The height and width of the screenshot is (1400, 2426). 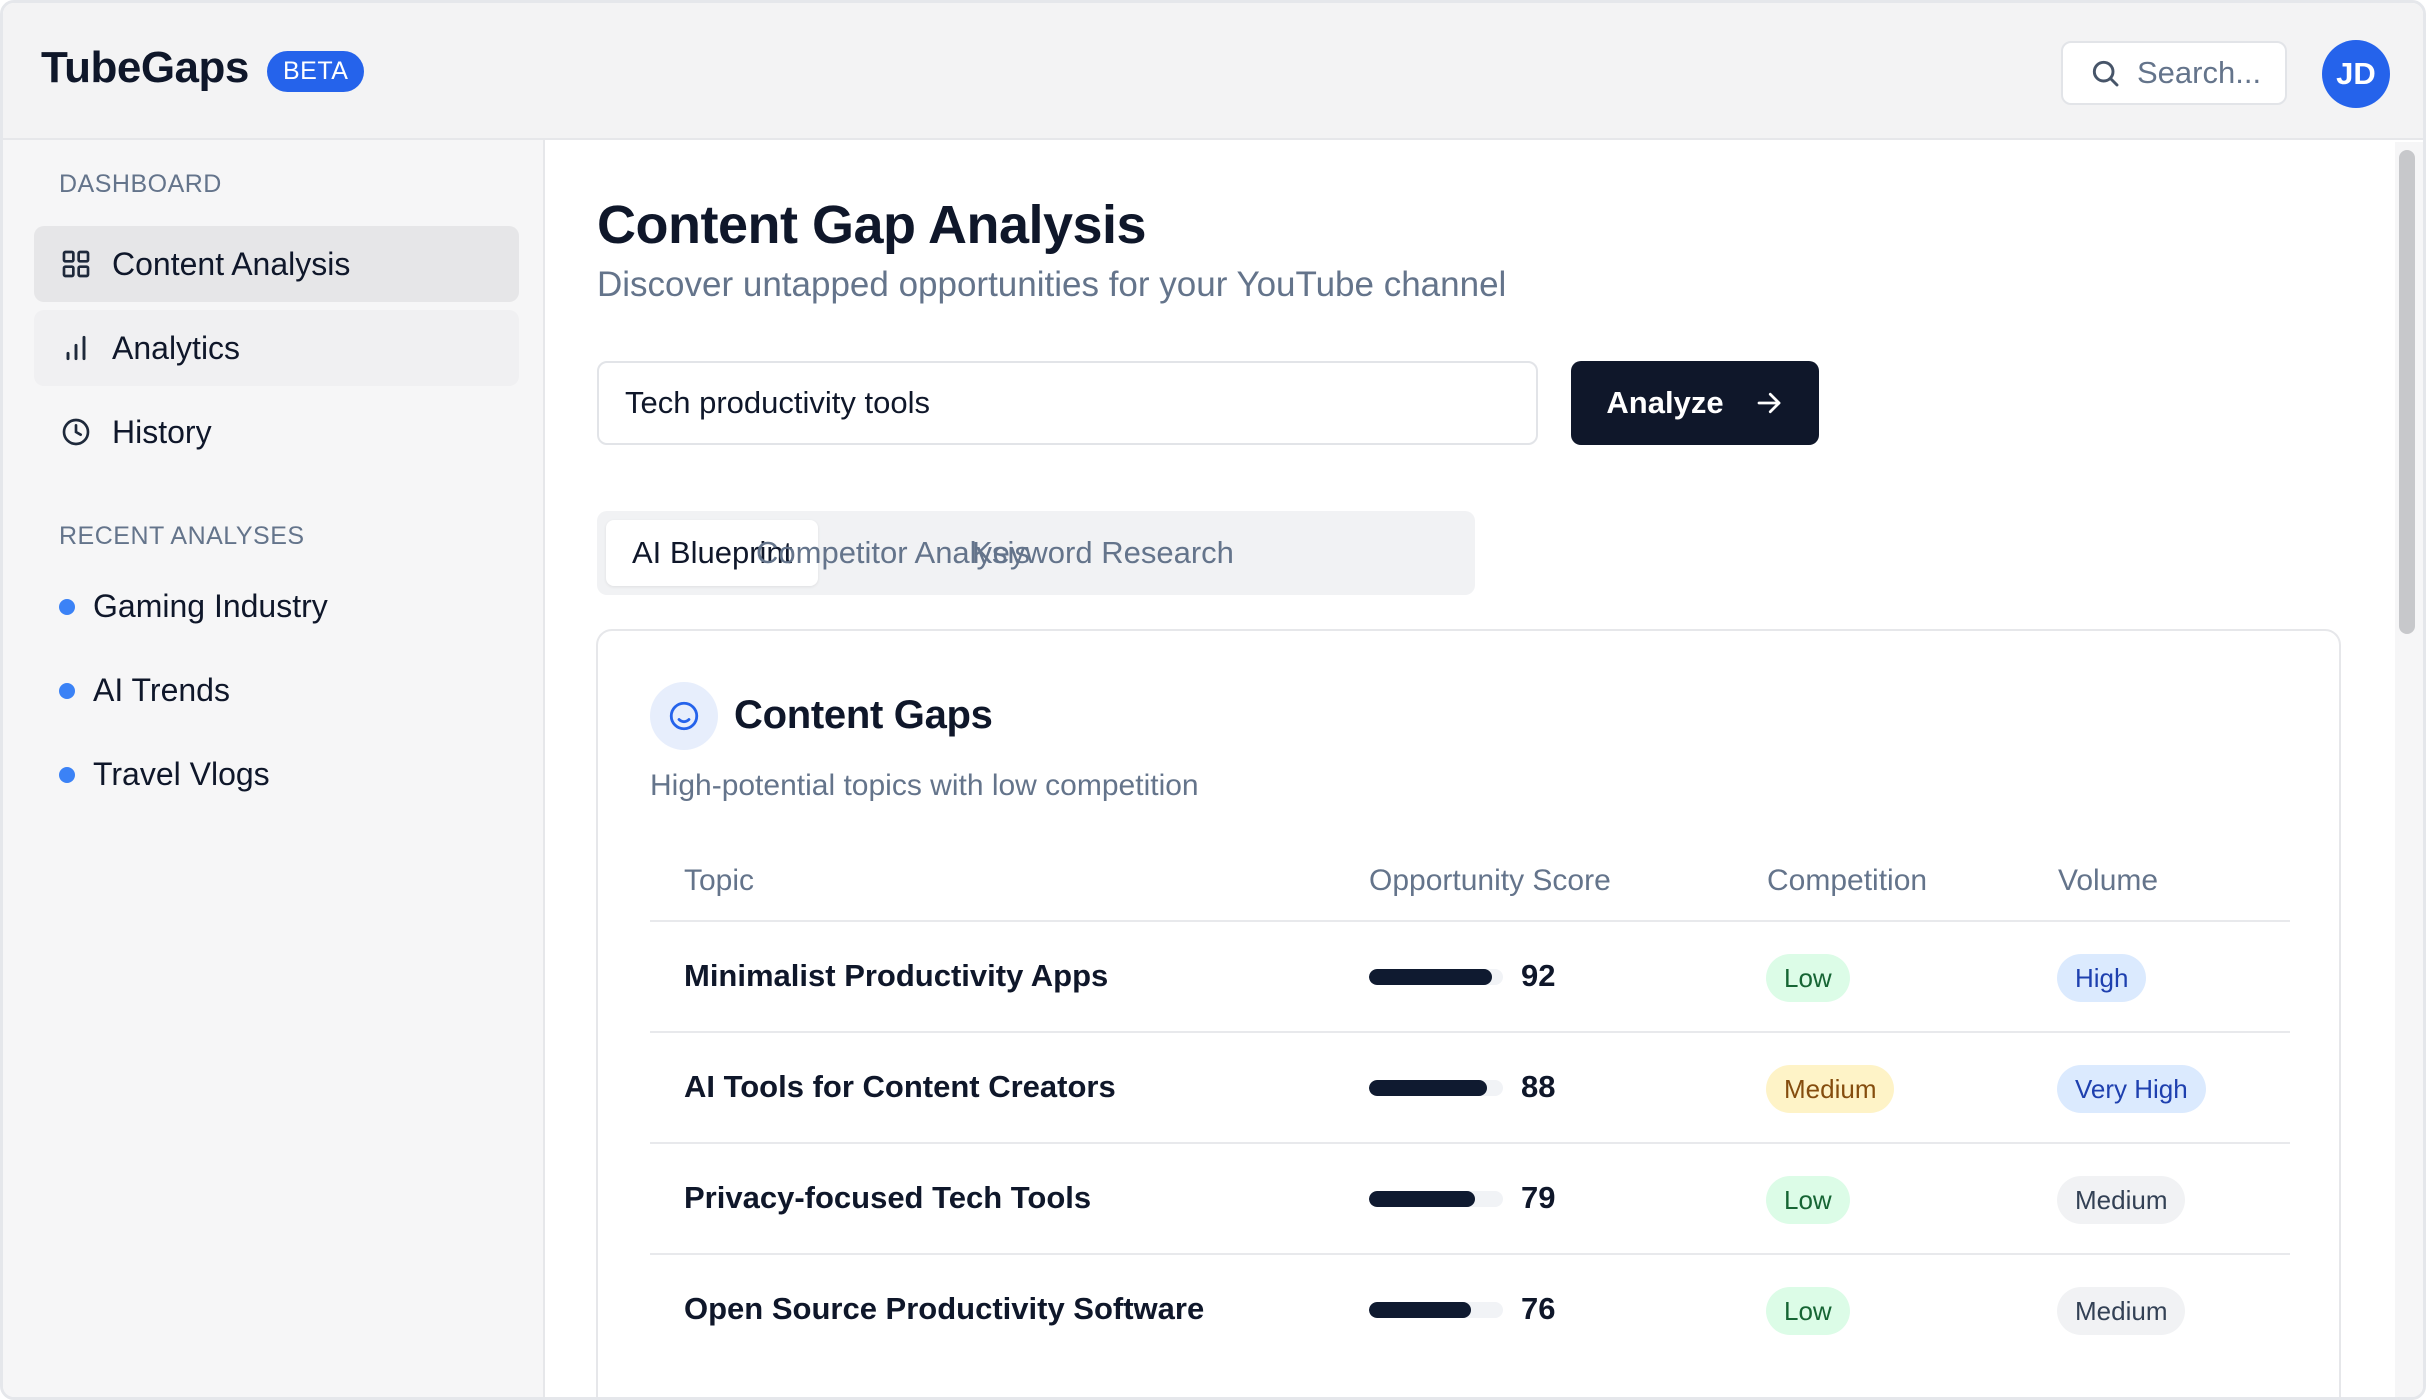 I want to click on beta-badge: BETA, so click(x=316, y=71).